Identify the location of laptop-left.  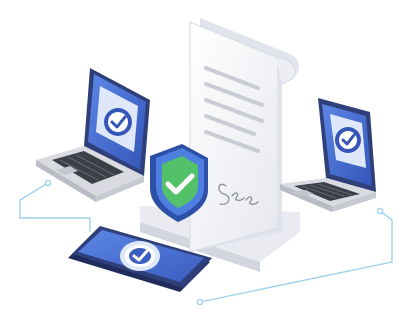
(93, 135).